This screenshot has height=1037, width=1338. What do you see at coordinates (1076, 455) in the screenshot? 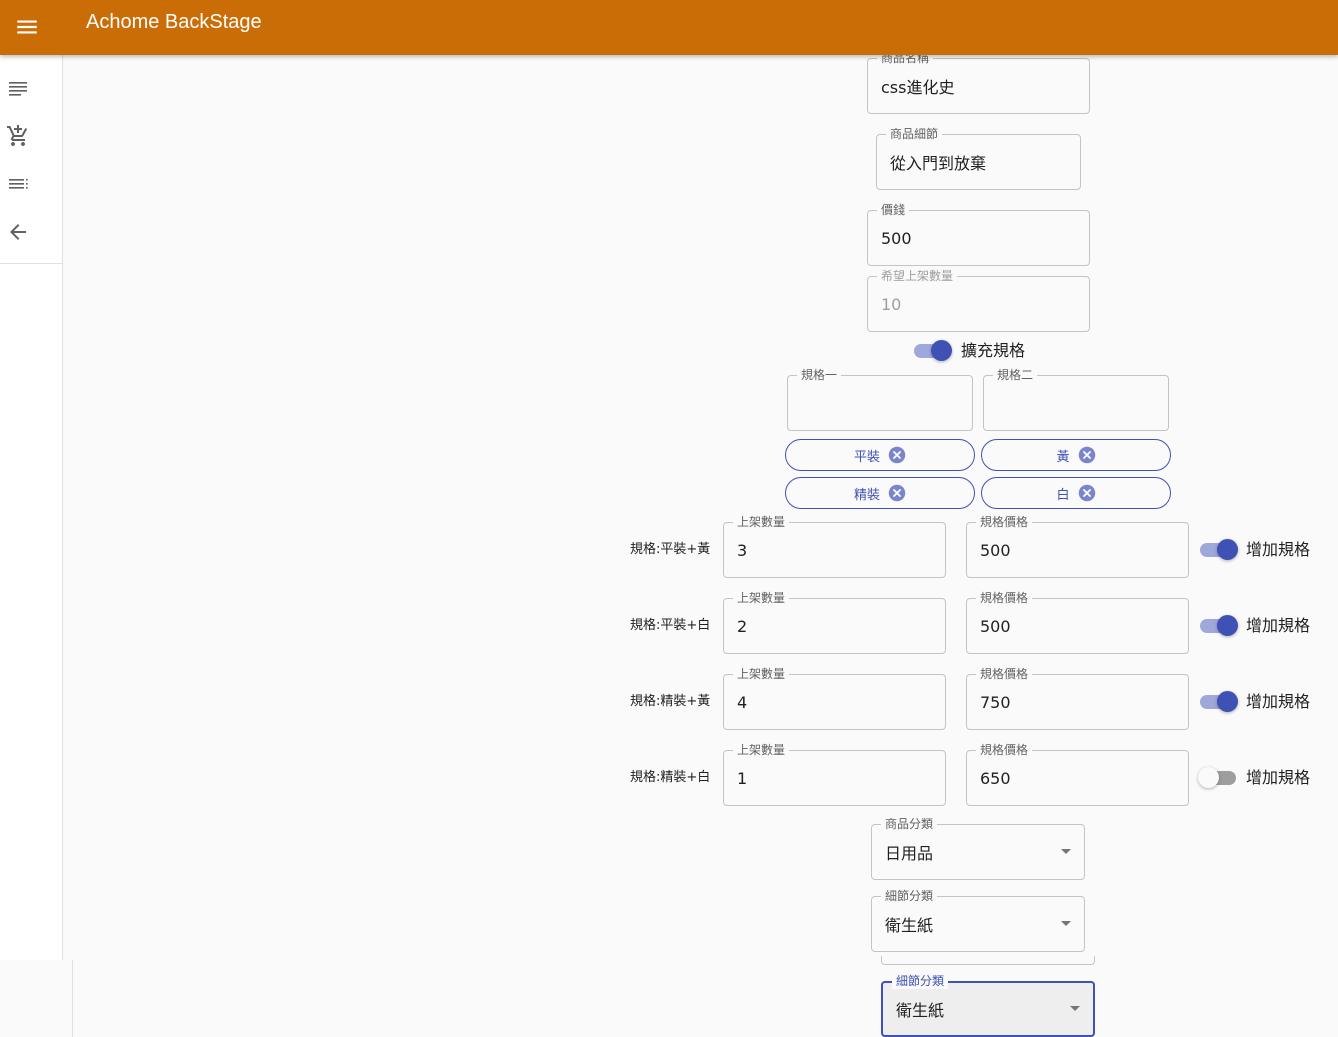
I see `spec2-chip: 黃` at bounding box center [1076, 455].